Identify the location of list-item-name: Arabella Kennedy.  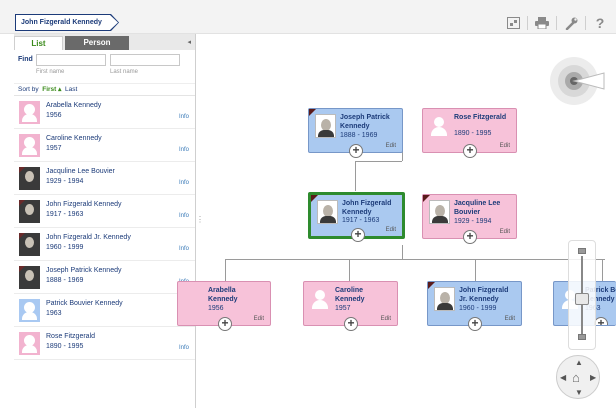
(74, 105).